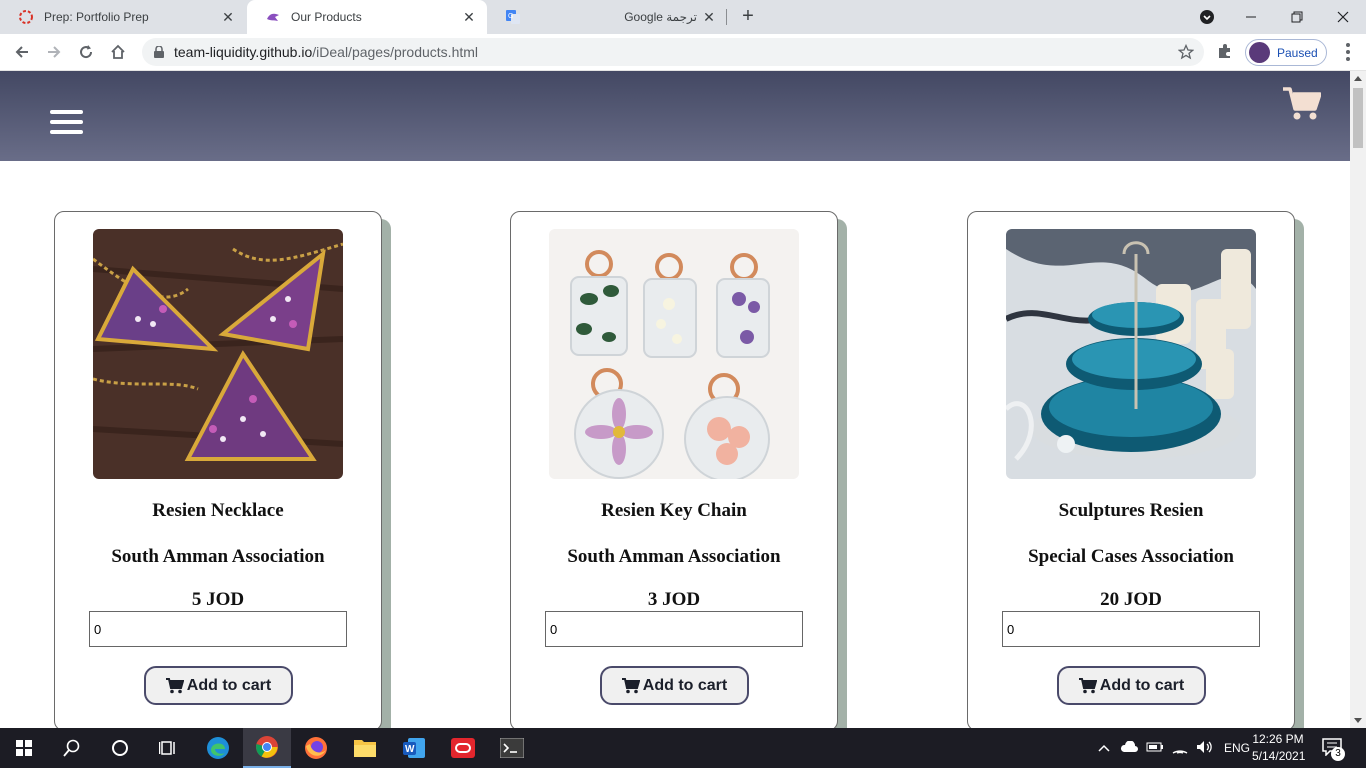  I want to click on product-price: 20 JOD, so click(1131, 599).